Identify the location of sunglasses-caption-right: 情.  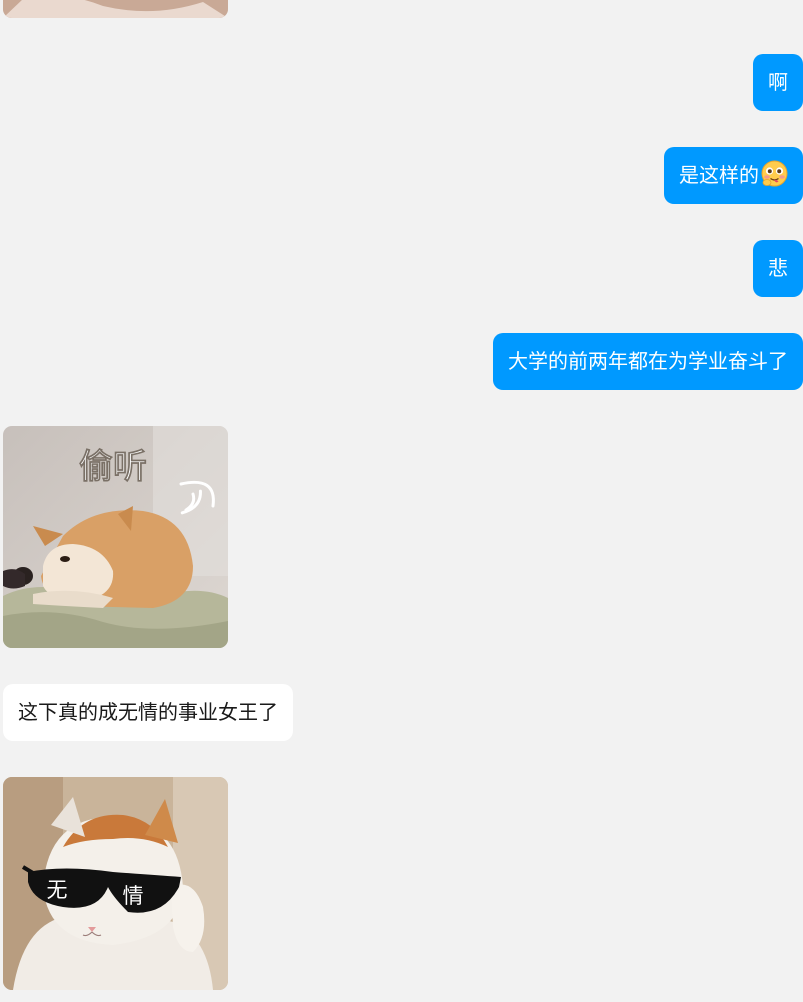
(133, 896).